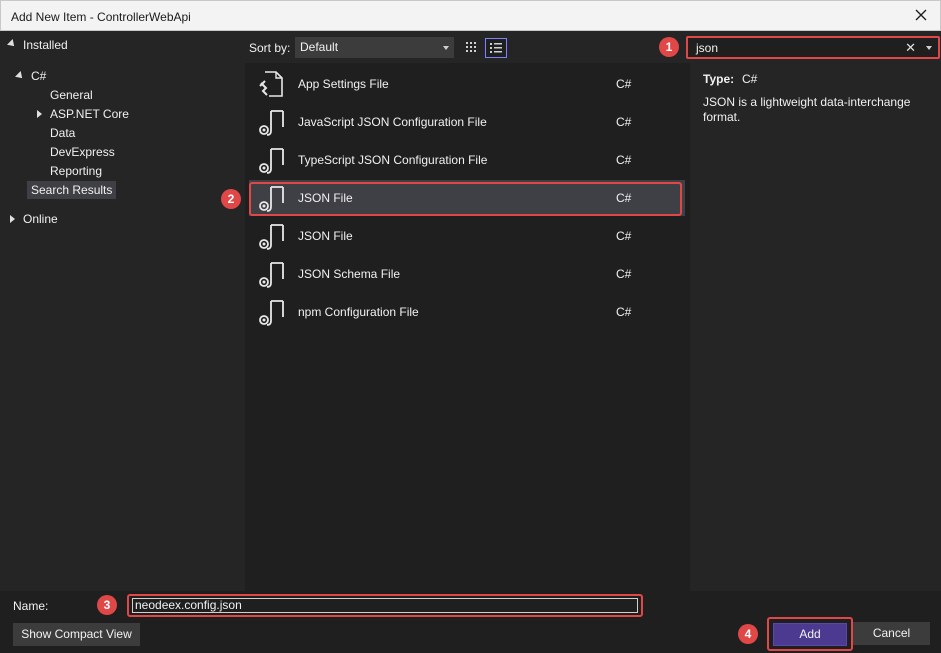  I want to click on name-field: neodeex.config.json, so click(385, 605).